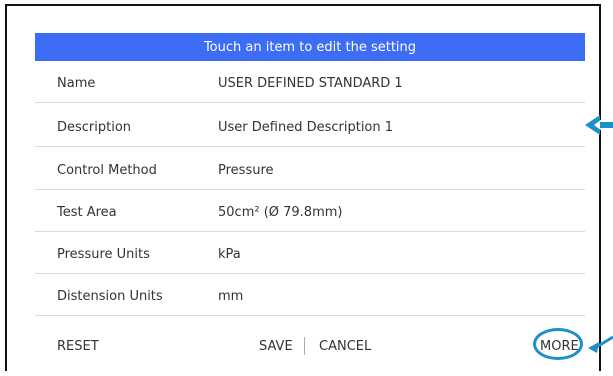 This screenshot has width=613, height=376. What do you see at coordinates (110, 296) in the screenshot?
I see `row-label: Distension Units` at bounding box center [110, 296].